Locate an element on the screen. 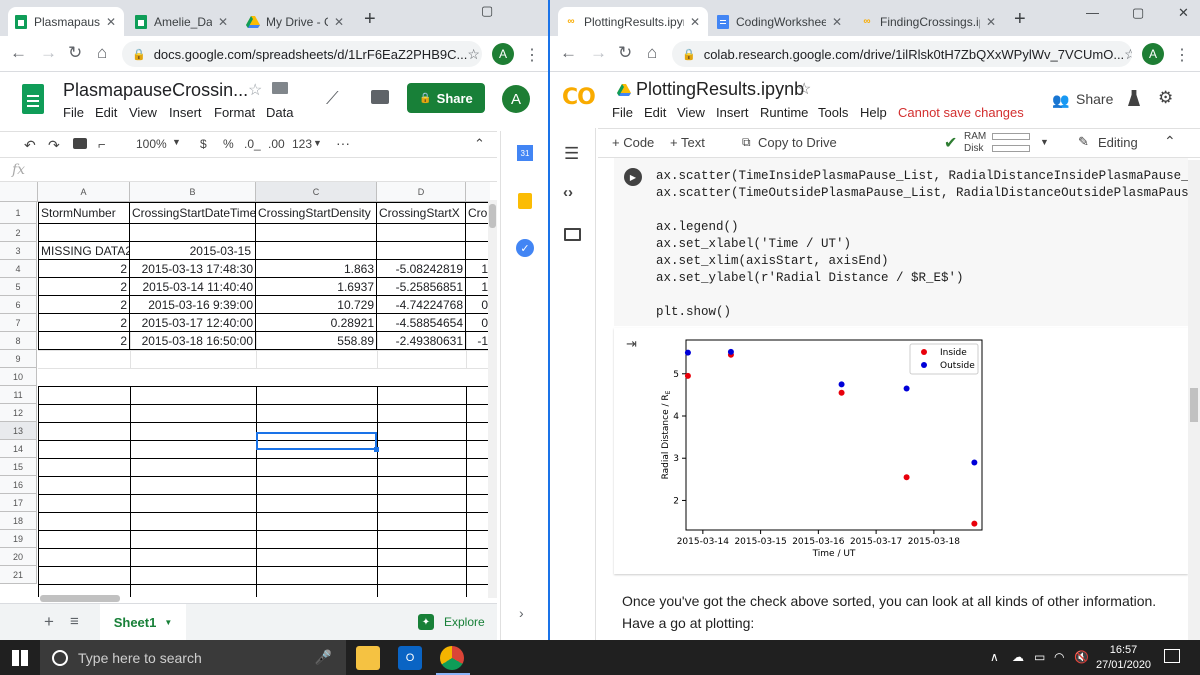 The width and height of the screenshot is (1200, 675). menu-tools: Tools is located at coordinates (833, 112).